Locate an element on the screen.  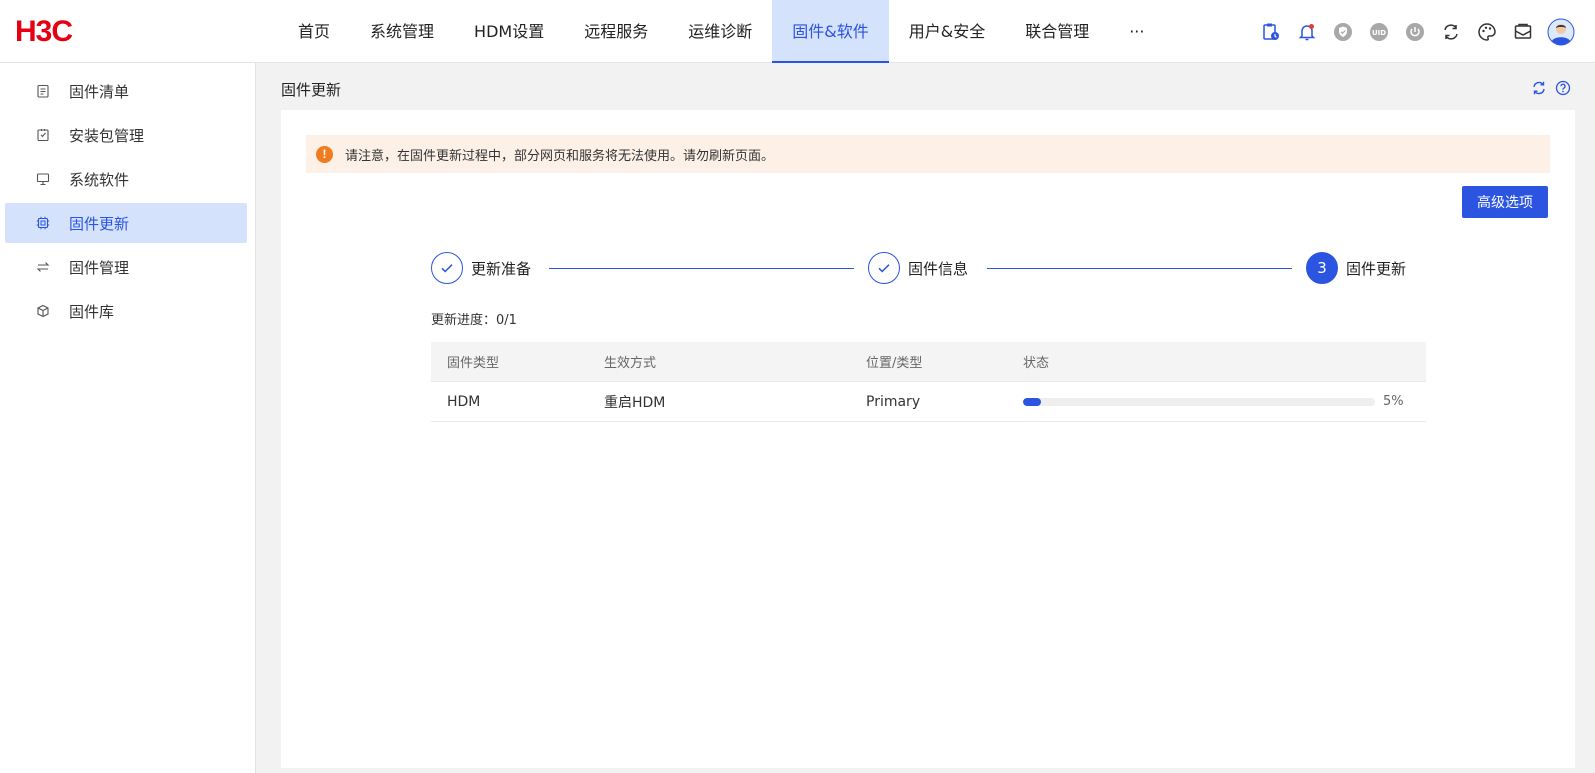
header-location-type: 位置/类型 is located at coordinates (894, 363).